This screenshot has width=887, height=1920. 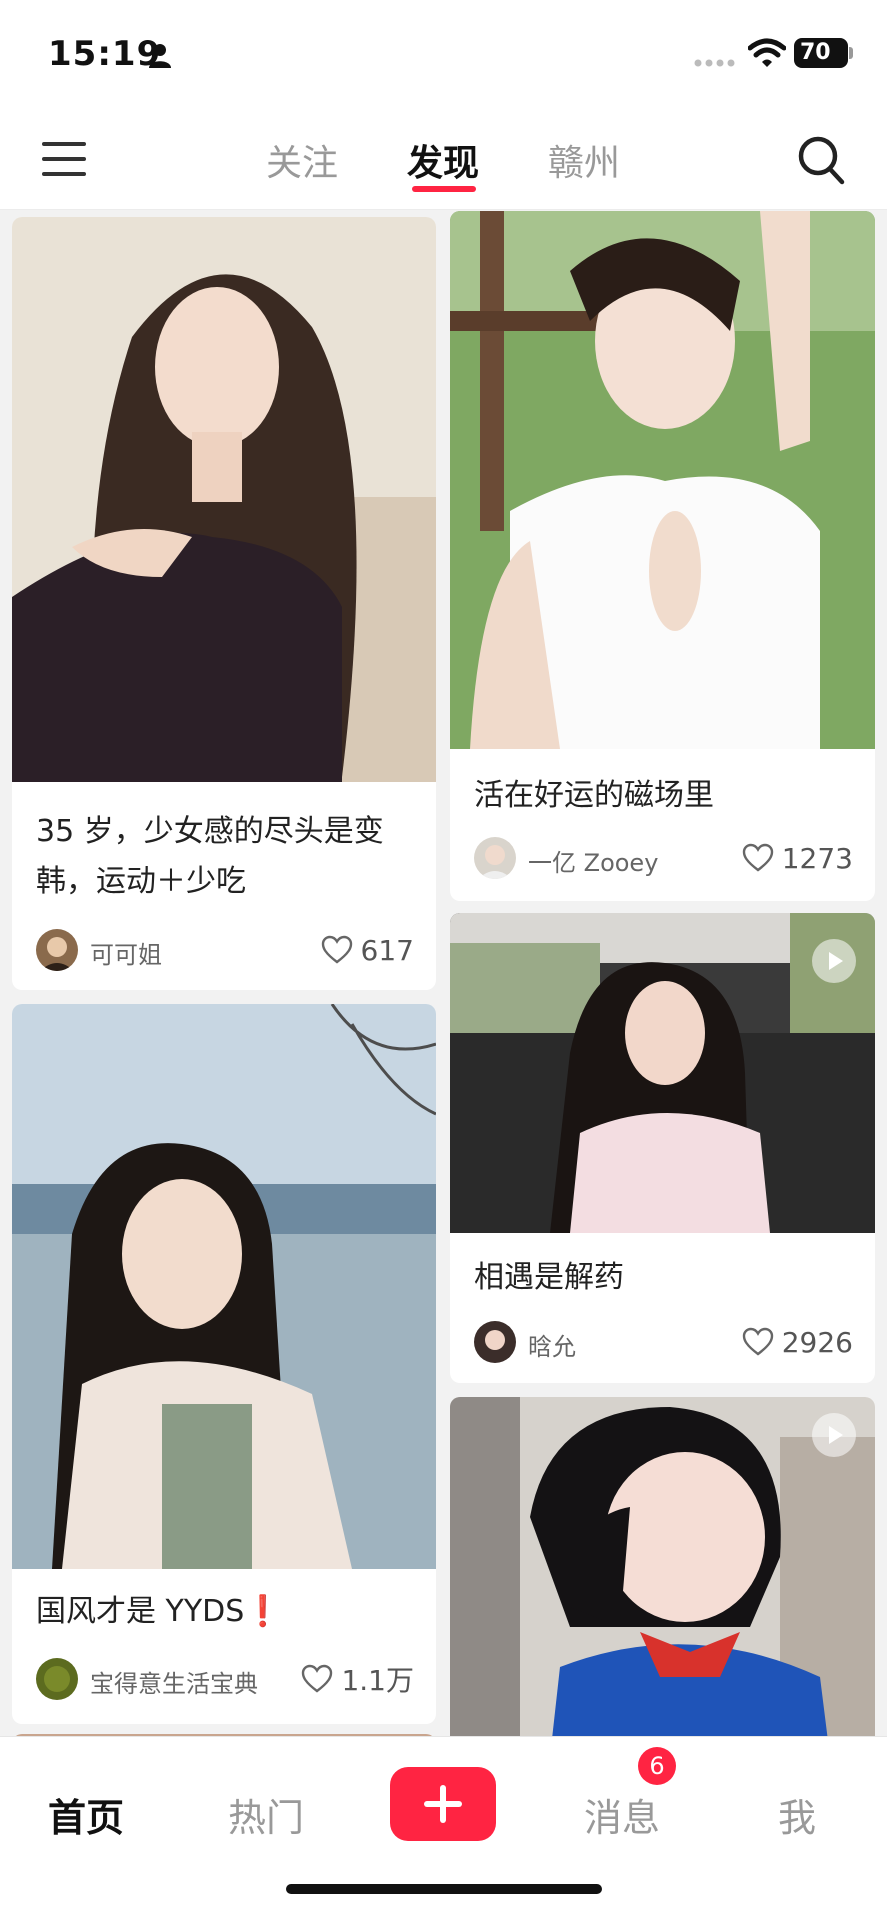 I want to click on post-meta: 一亿 Zooey 1273, so click(x=663, y=859).